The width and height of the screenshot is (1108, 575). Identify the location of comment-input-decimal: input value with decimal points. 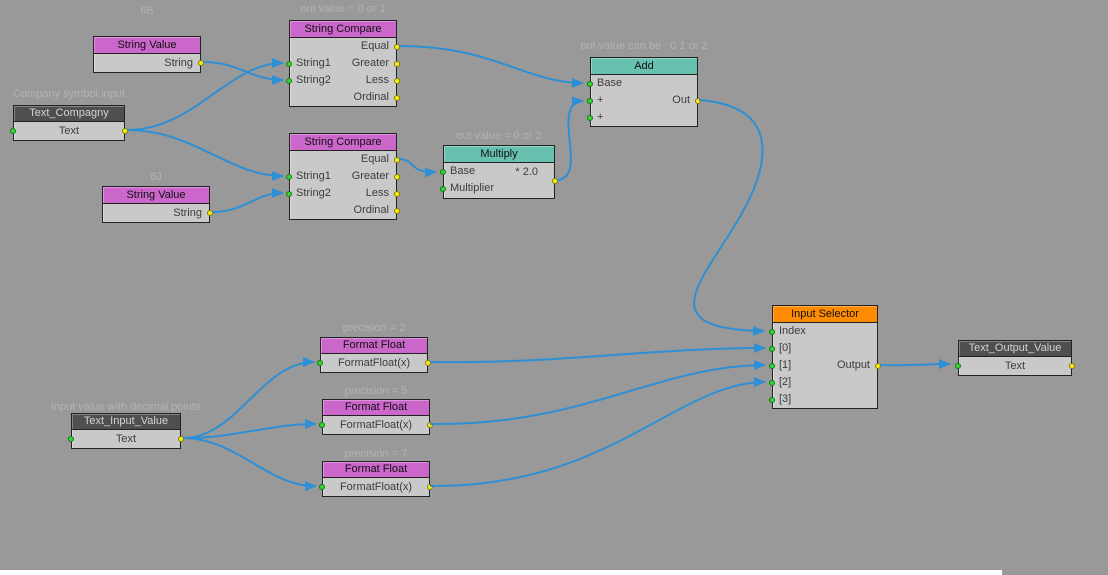
(126, 407).